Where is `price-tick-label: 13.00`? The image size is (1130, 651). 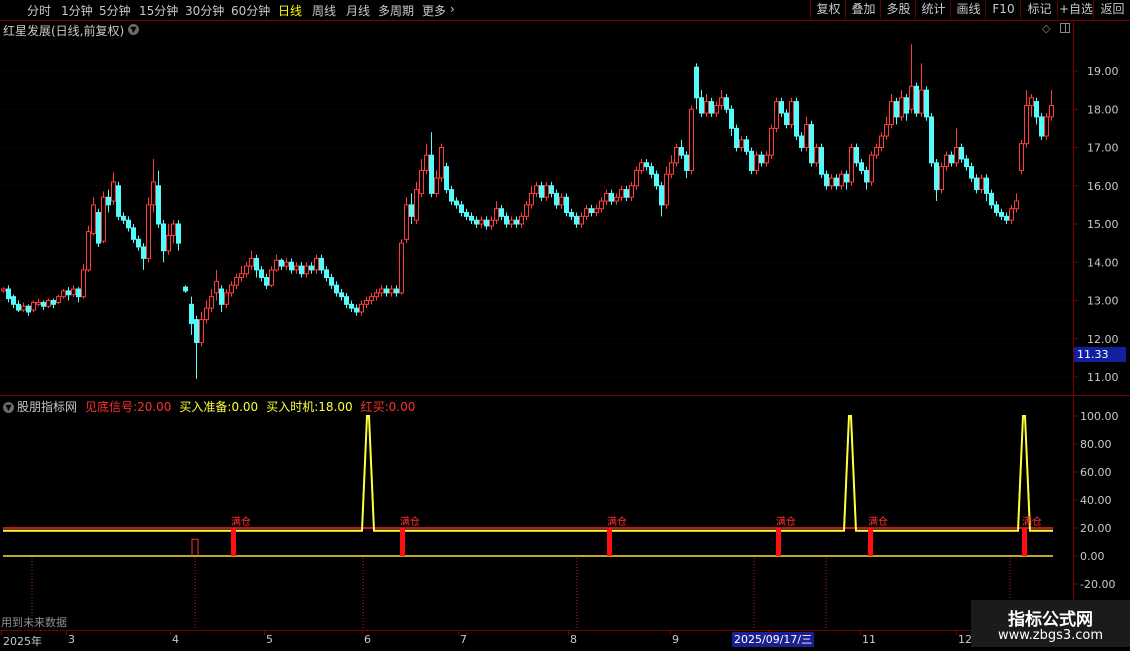 price-tick-label: 13.00 is located at coordinates (1103, 301).